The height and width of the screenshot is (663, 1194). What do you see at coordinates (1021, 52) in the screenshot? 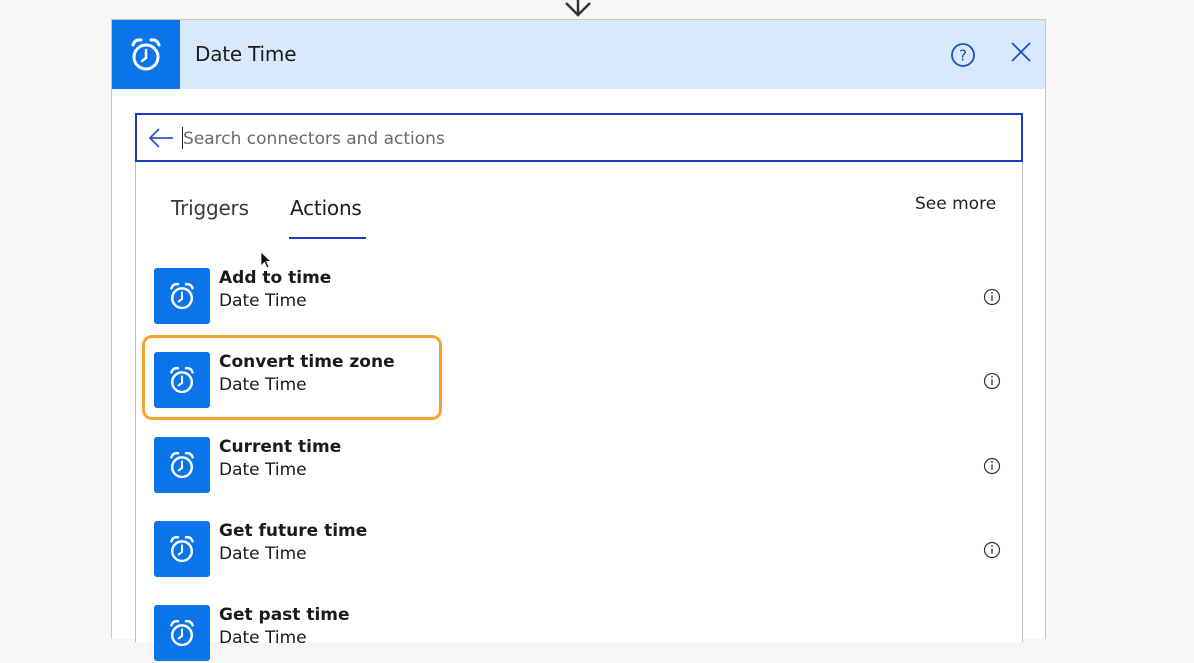
I see `close-icon` at bounding box center [1021, 52].